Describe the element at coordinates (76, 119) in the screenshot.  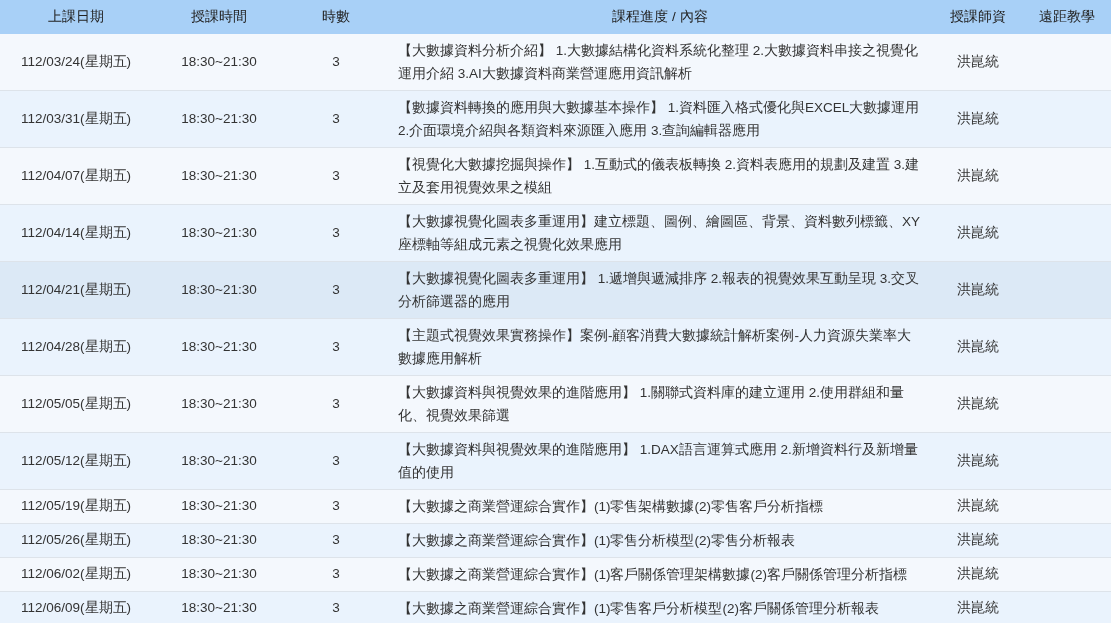
I see `table-cell: 112/03/31(星期五)` at that location.